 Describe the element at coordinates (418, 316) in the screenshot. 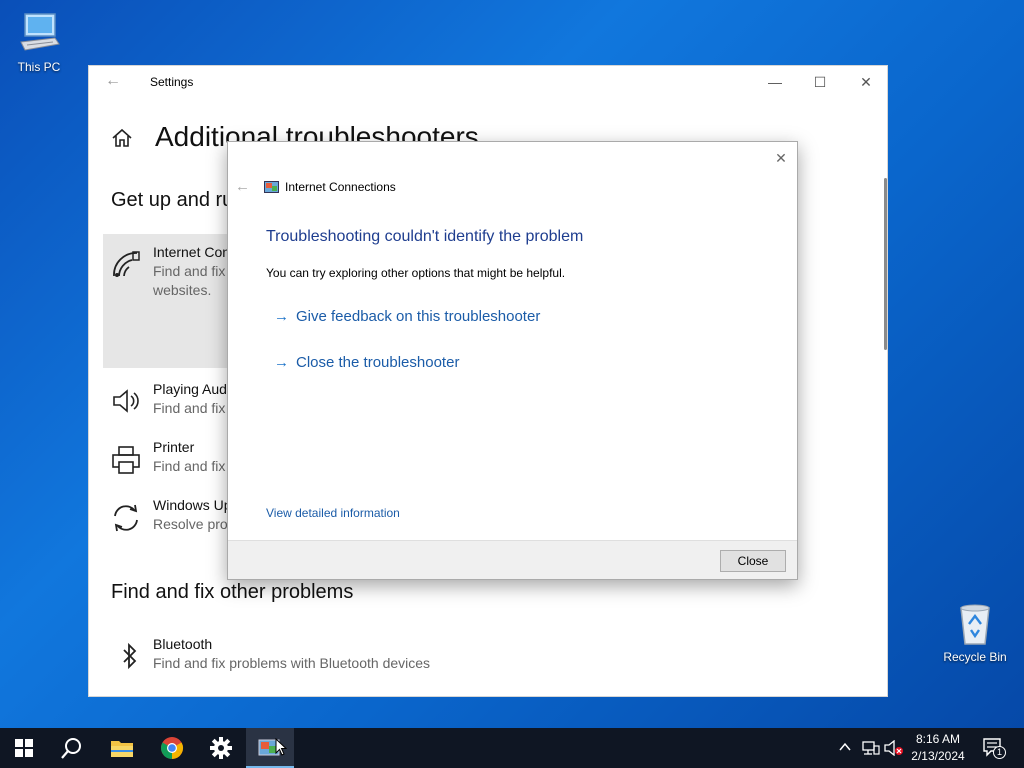

I see `option-label: Give feedback on this troubleshooter` at that location.